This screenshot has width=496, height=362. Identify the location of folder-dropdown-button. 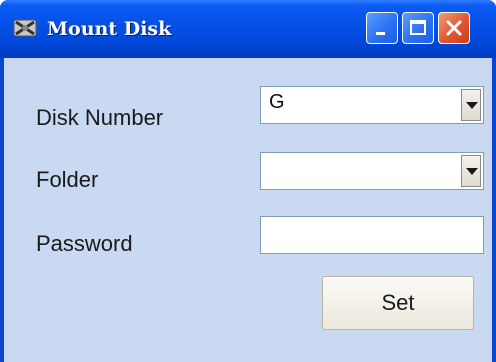
(471, 171).